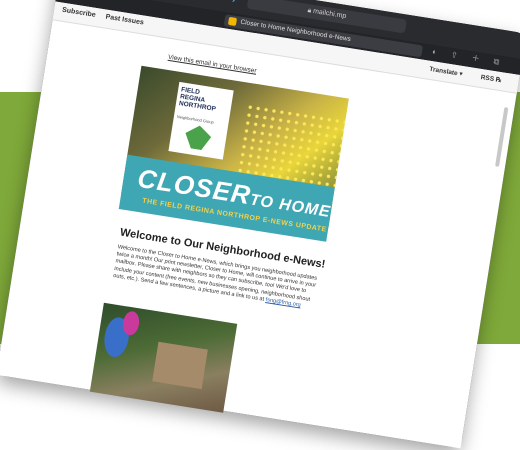 The height and width of the screenshot is (450, 520). Describe the element at coordinates (195, 119) in the screenshot. I see `logo-subtitle: Neighborhood Group` at that location.